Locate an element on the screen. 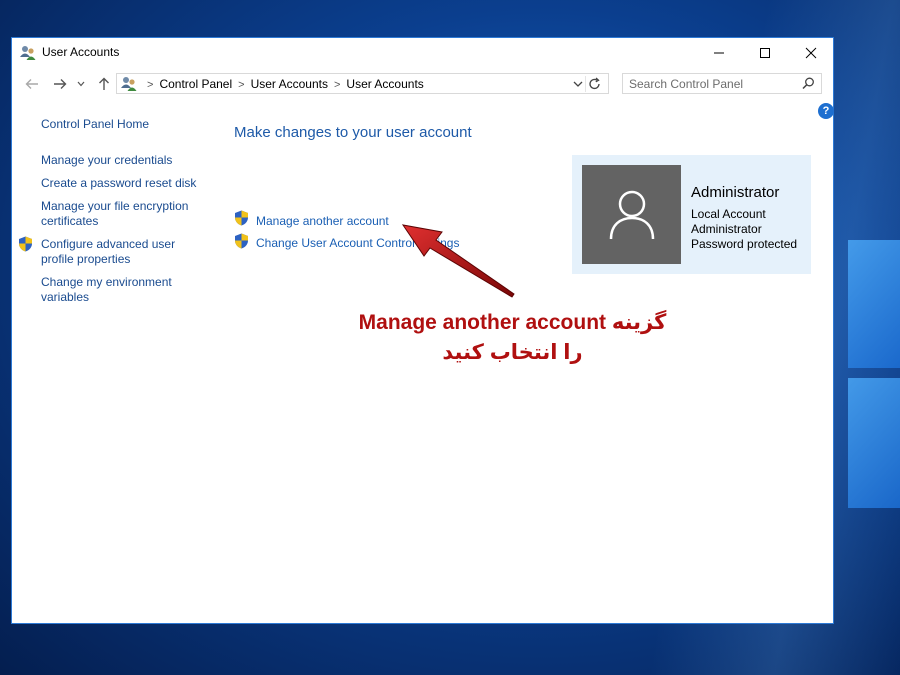  sidebar-item-control-panel-home: Control Panel Home is located at coordinates (121, 124).